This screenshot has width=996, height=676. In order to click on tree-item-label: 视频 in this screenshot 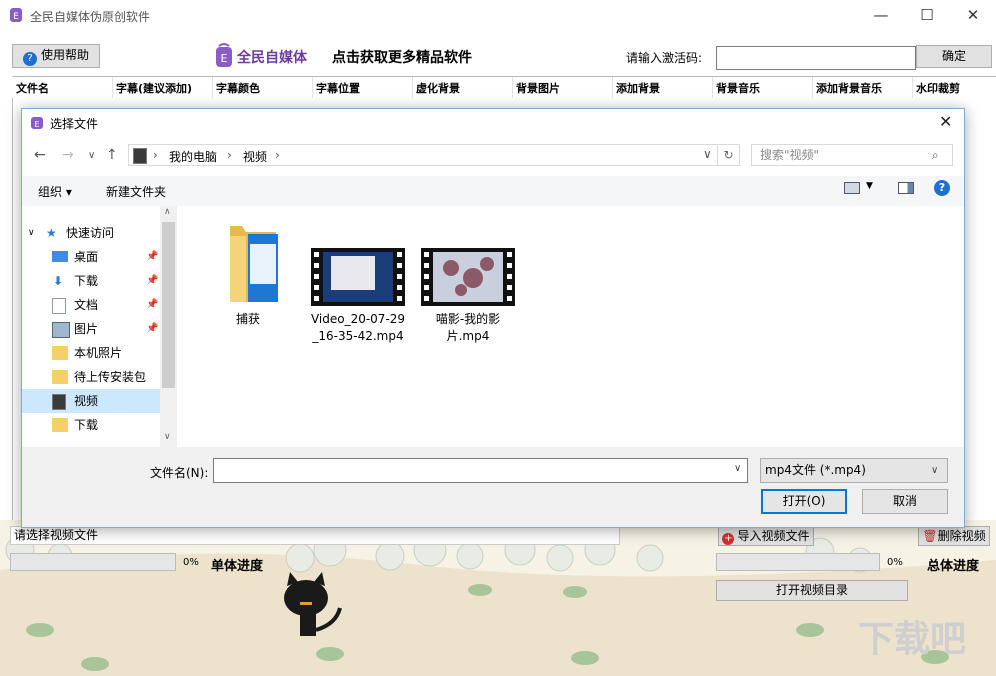, I will do `click(86, 401)`.